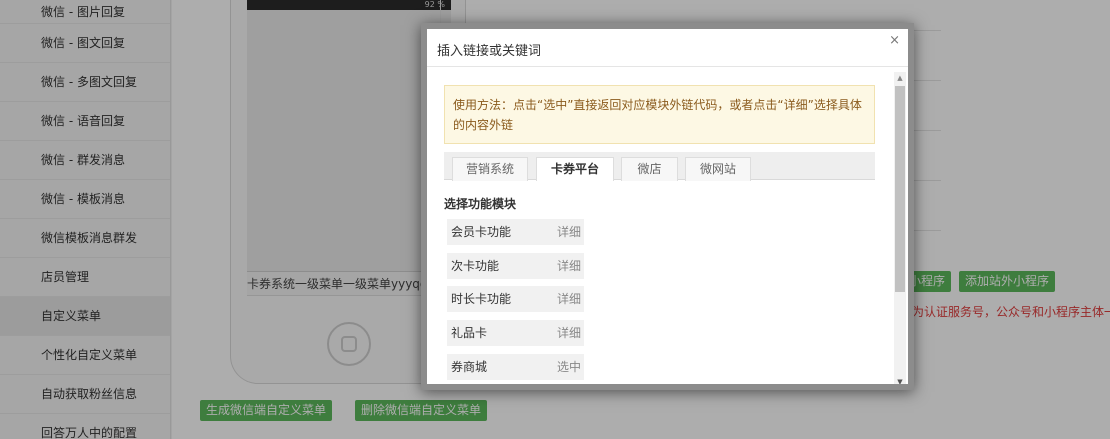 This screenshot has height=439, width=1110. What do you see at coordinates (481, 299) in the screenshot?
I see `module-name: 时长卡功能` at bounding box center [481, 299].